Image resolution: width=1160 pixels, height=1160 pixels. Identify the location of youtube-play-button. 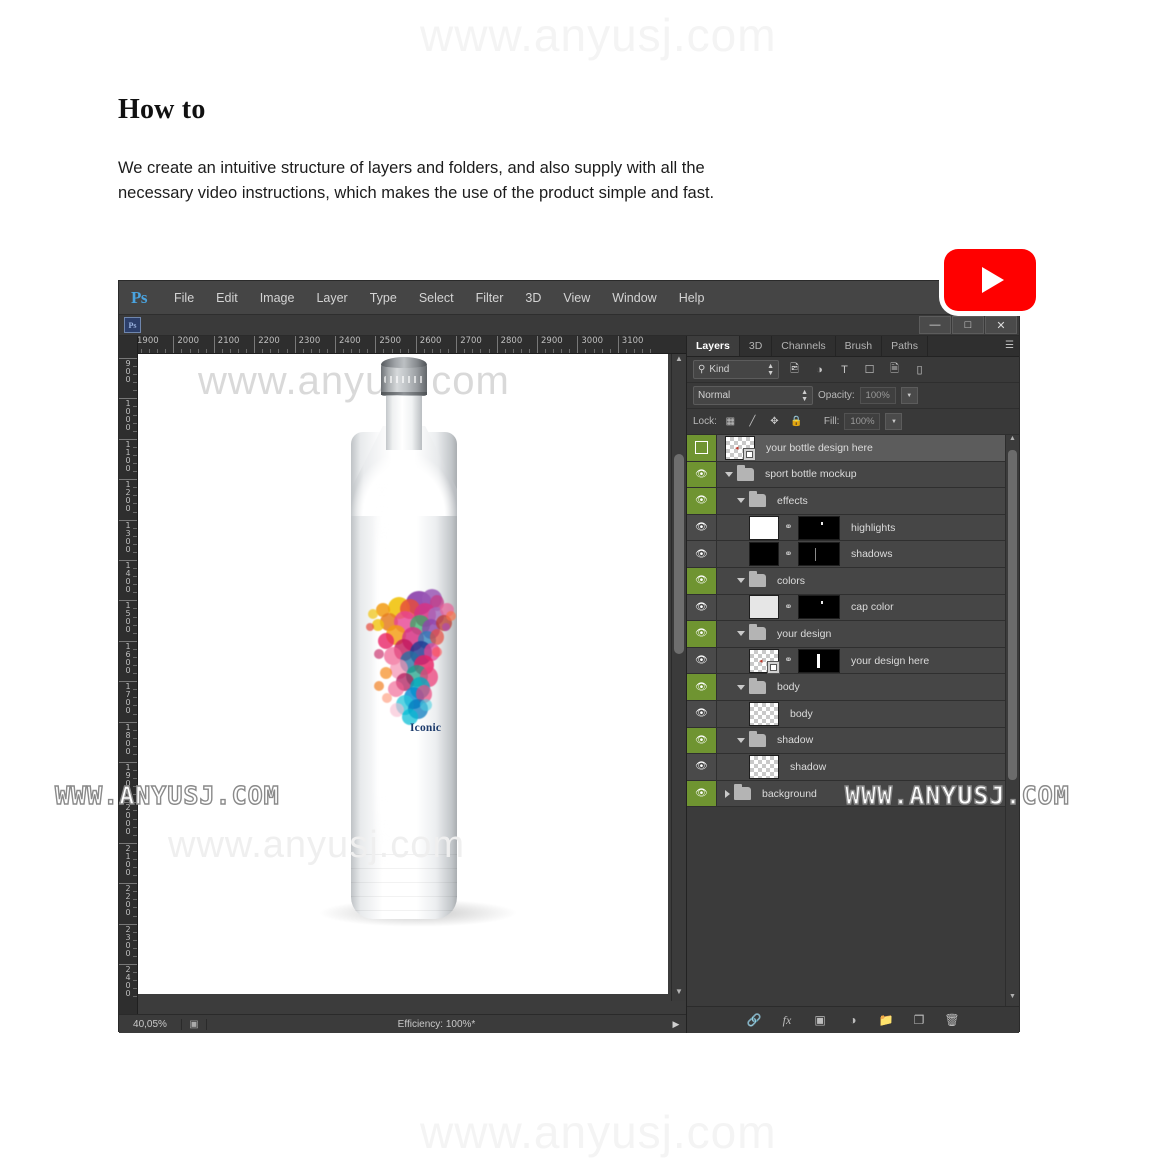
(990, 280).